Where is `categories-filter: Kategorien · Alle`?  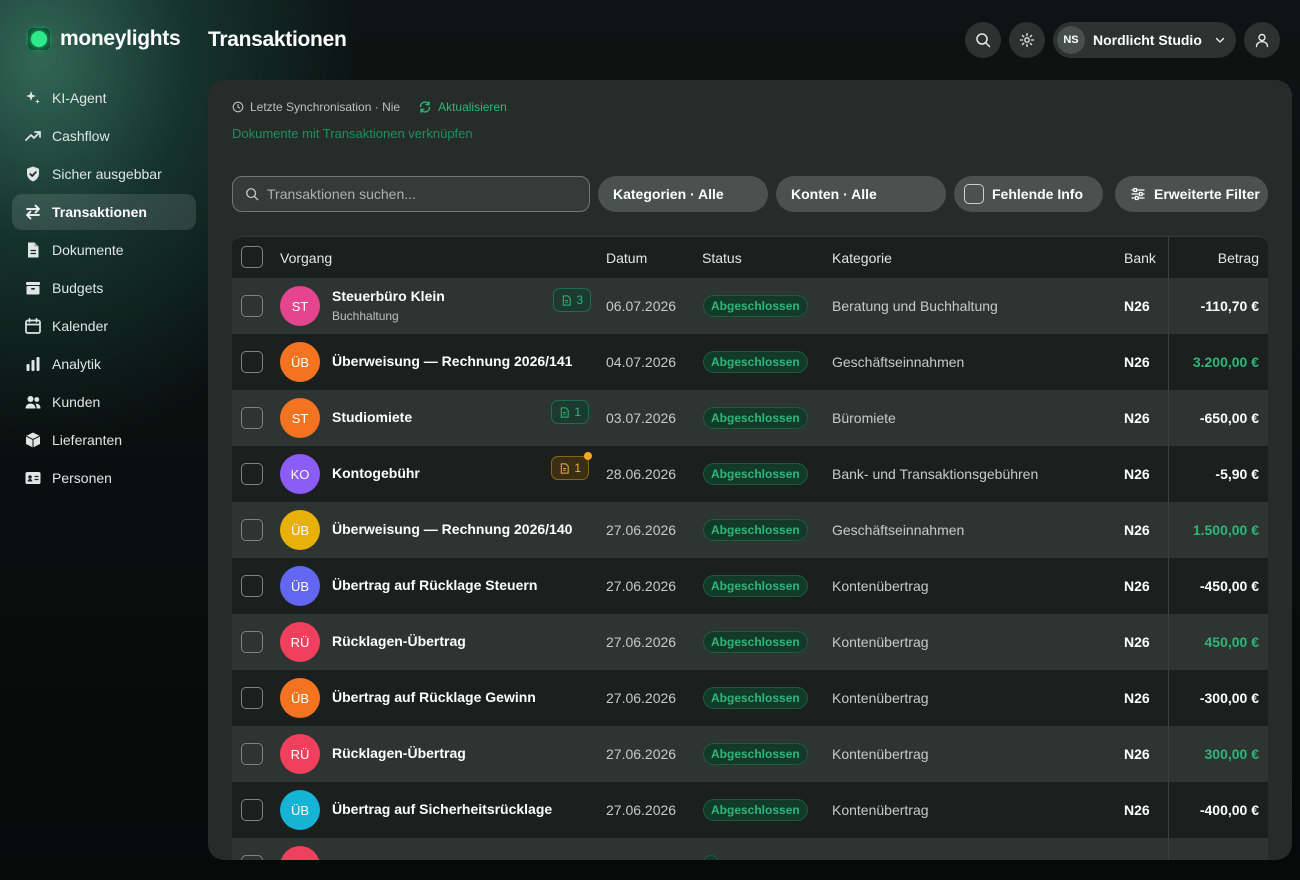 categories-filter: Kategorien · Alle is located at coordinates (683, 194).